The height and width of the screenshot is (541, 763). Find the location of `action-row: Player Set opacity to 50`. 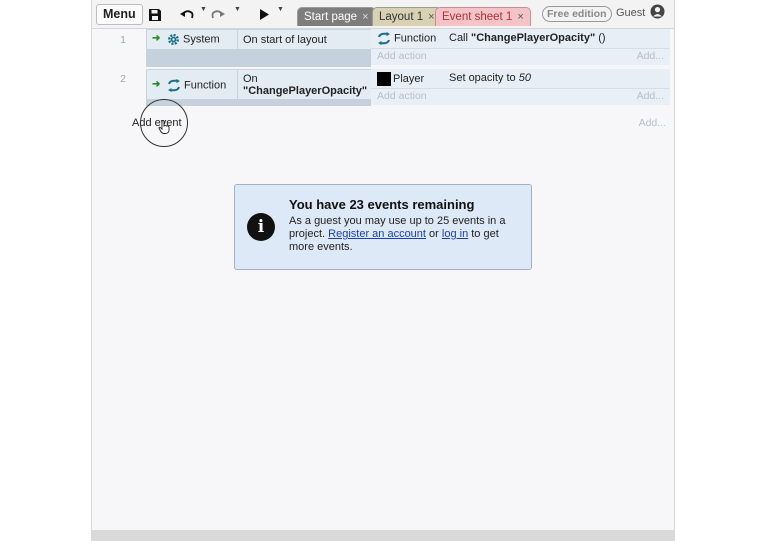

action-row: Player Set opacity to 50 is located at coordinates (520, 79).